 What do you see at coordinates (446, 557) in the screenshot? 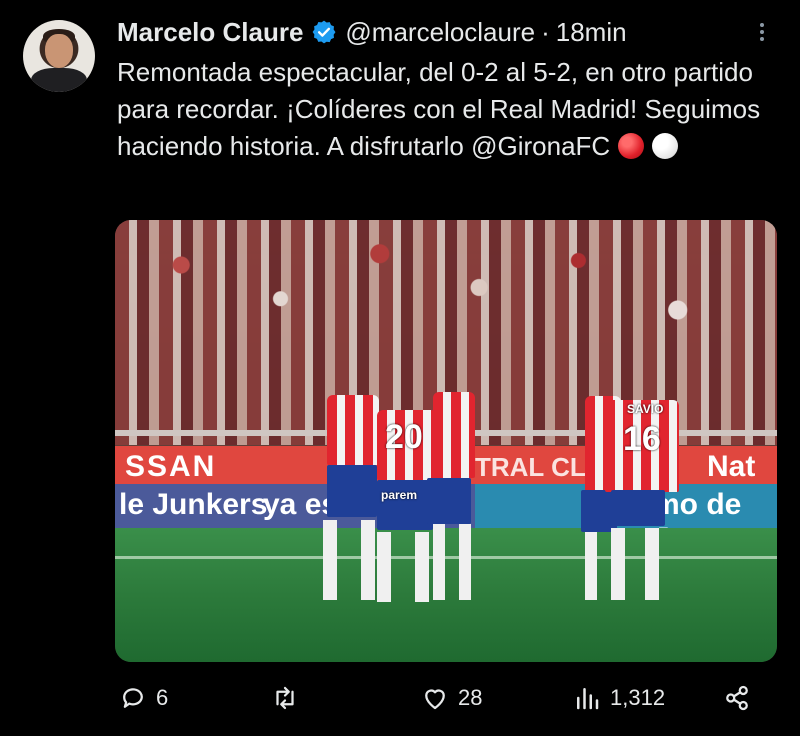
I see `pitch-line` at bounding box center [446, 557].